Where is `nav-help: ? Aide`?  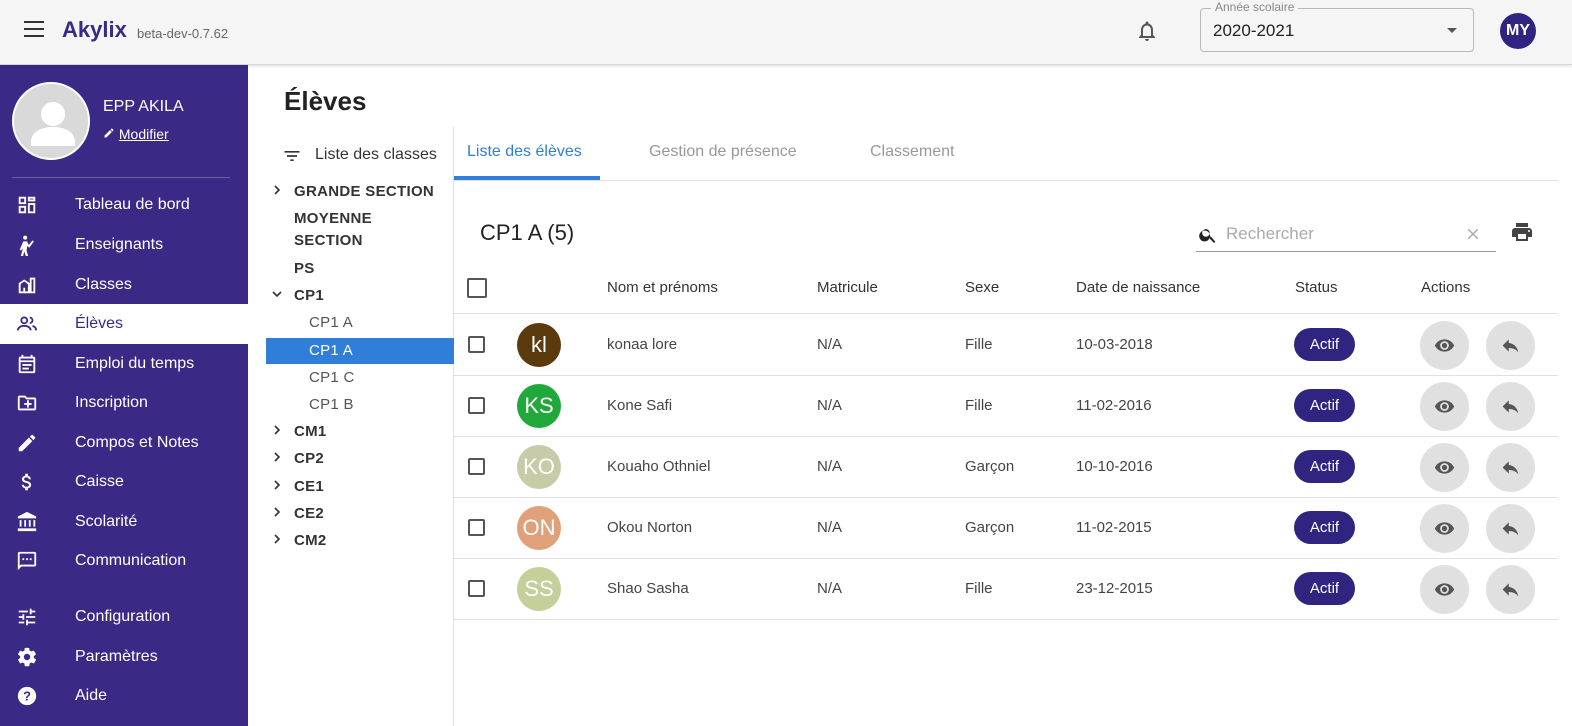 nav-help: ? Aide is located at coordinates (124, 696).